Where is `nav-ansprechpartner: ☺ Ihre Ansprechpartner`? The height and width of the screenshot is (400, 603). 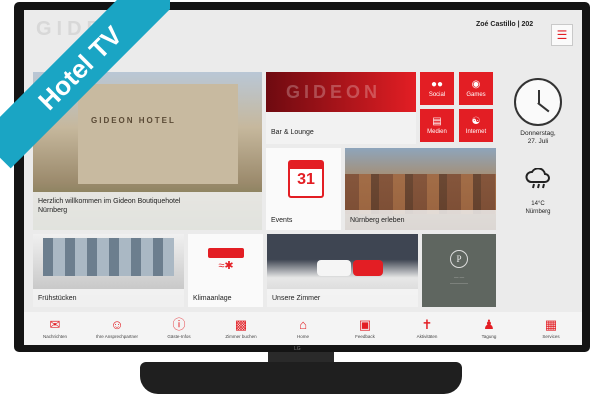
nav-ansprechpartner: ☺ Ihre Ansprechpartner is located at coordinates (117, 328).